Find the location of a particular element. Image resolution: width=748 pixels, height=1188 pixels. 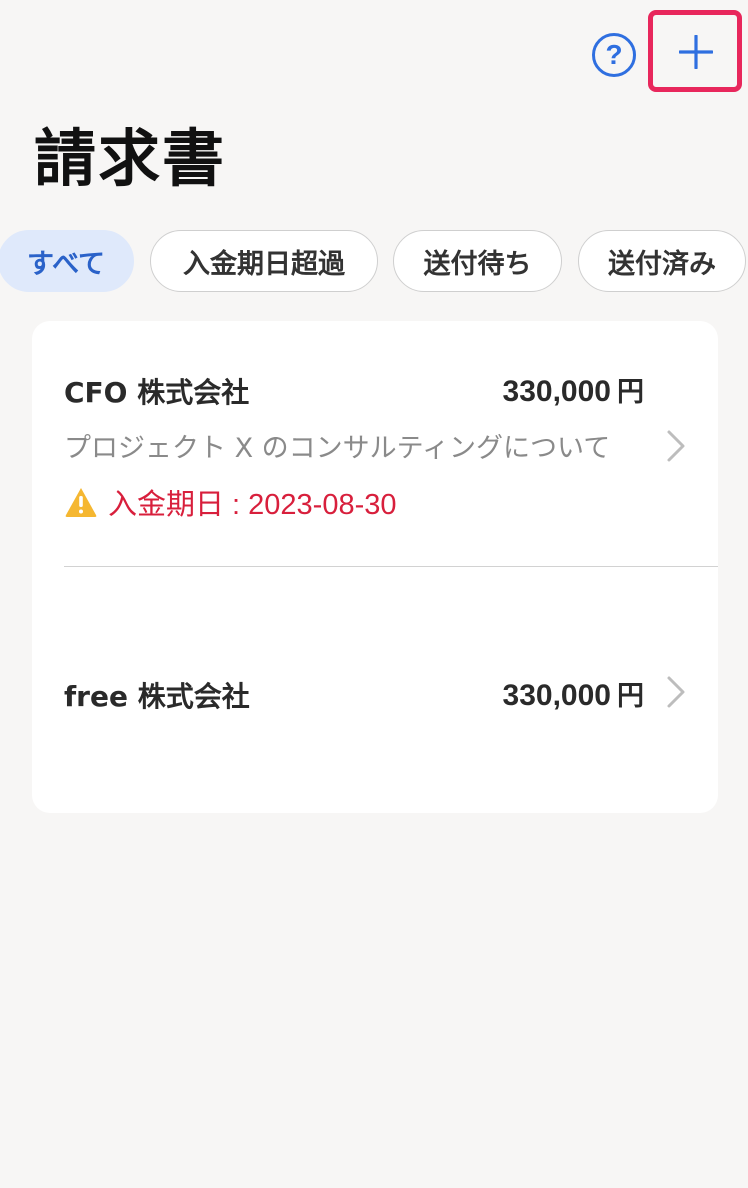

due-date-text: 入金期日 : 2023-08-30 is located at coordinates (252, 505).